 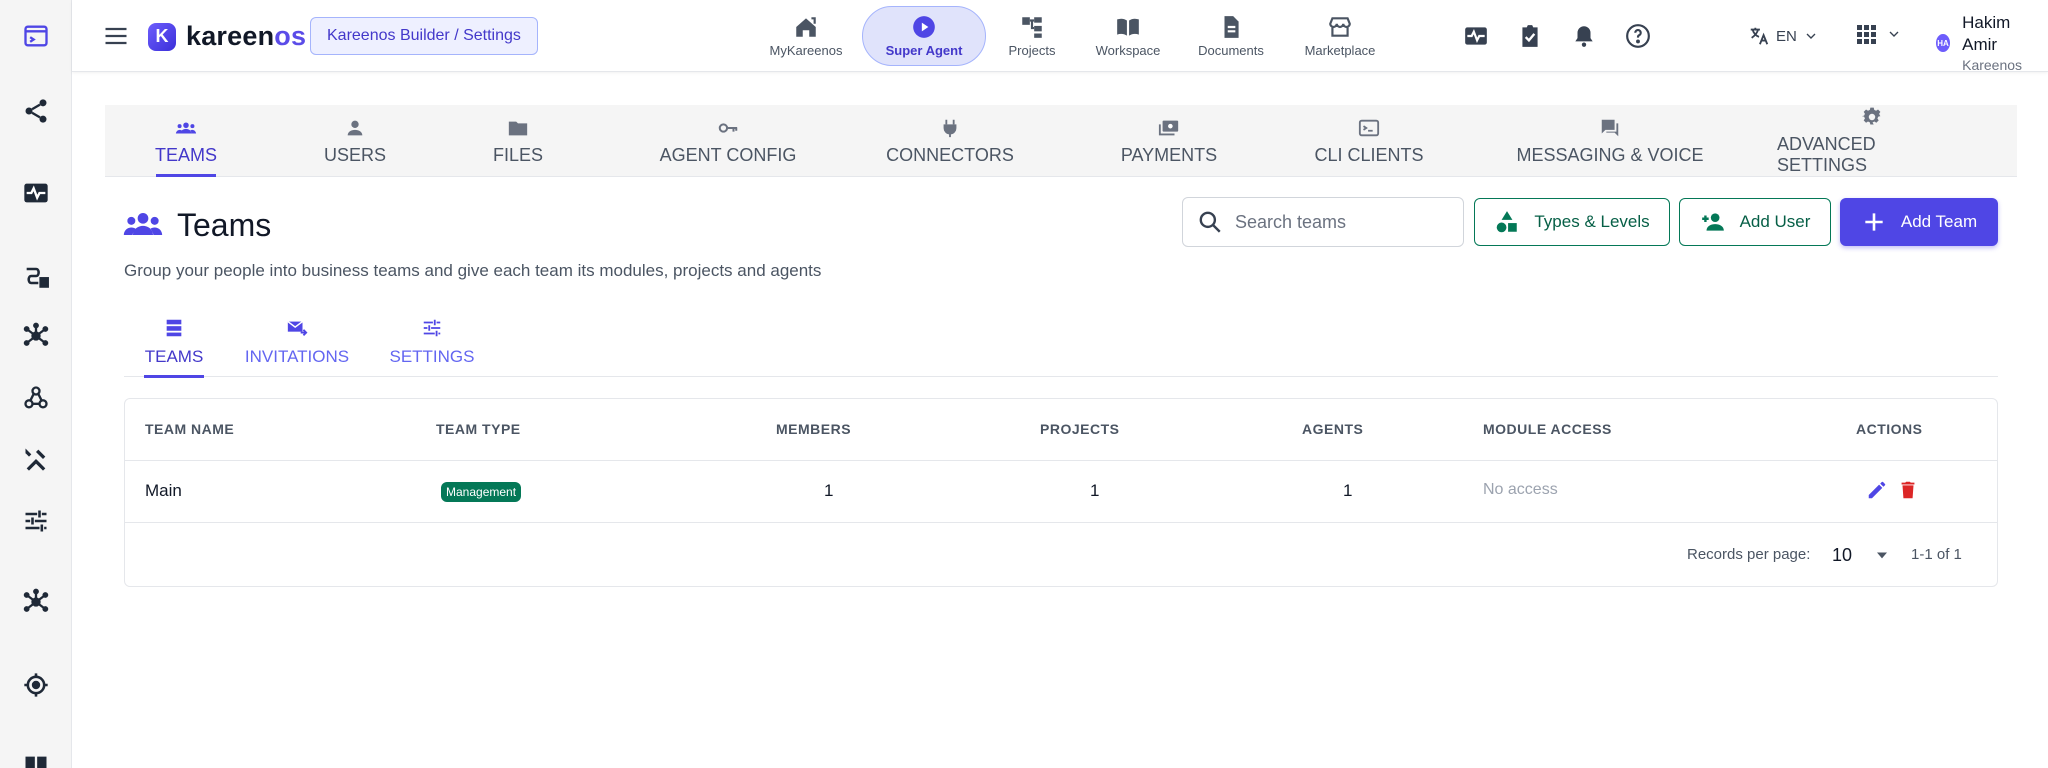 What do you see at coordinates (1878, 34) in the screenshot?
I see `apps-menu` at bounding box center [1878, 34].